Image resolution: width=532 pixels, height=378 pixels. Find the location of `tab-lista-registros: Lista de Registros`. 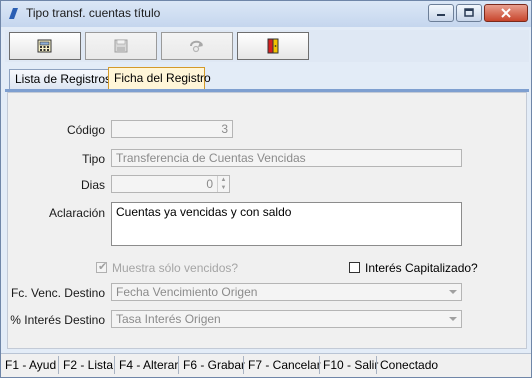

tab-lista-registros: Lista de Registros is located at coordinates (60, 79).